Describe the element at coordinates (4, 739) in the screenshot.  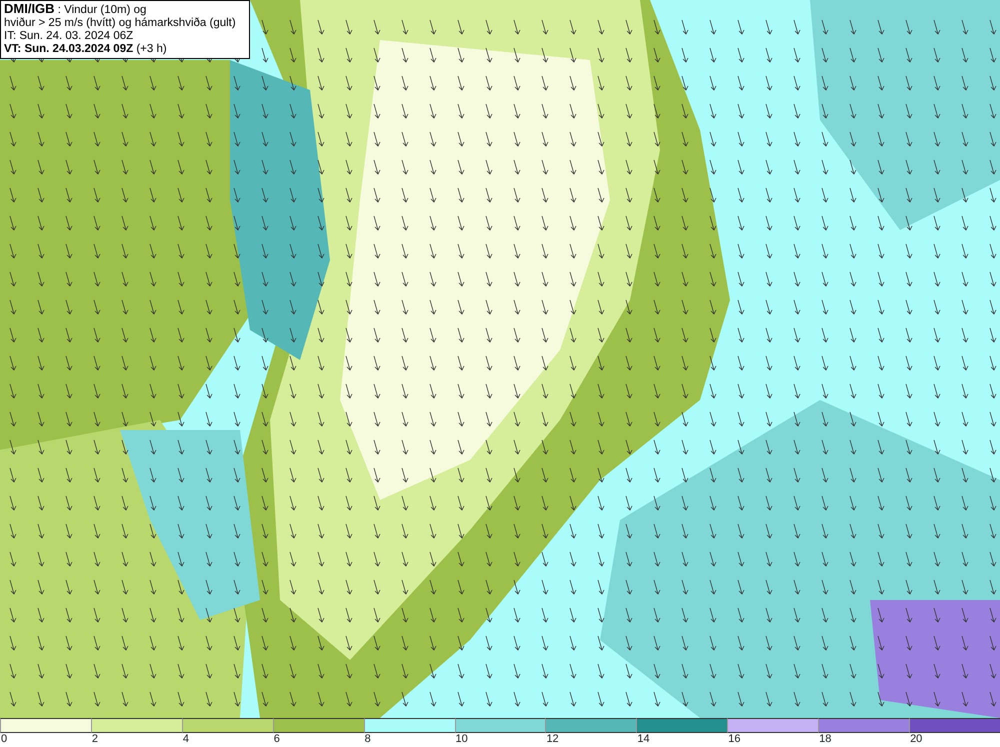
I see `legend-tick-label: 0` at that location.